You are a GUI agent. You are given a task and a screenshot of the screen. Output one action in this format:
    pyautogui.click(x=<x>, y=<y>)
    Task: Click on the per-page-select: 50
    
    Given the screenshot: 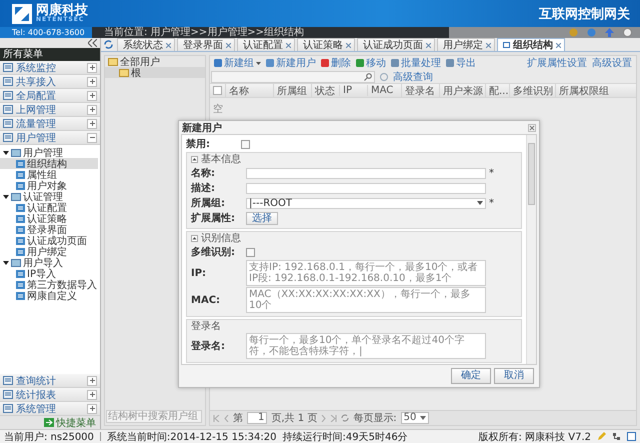 What is the action you would take?
    pyautogui.click(x=415, y=418)
    